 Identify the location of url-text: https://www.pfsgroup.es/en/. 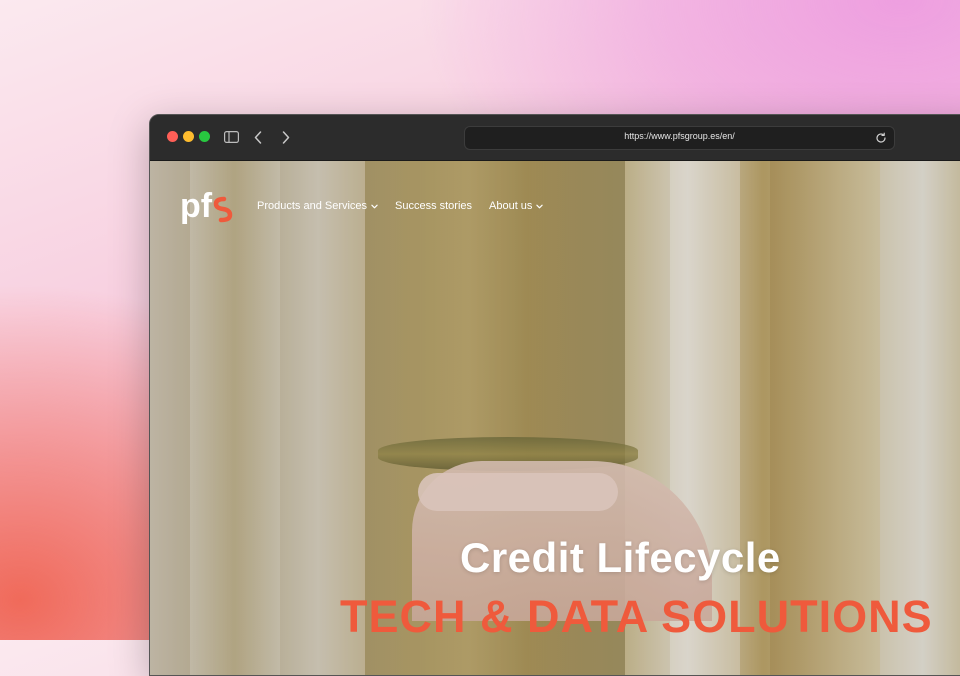
(679, 136).